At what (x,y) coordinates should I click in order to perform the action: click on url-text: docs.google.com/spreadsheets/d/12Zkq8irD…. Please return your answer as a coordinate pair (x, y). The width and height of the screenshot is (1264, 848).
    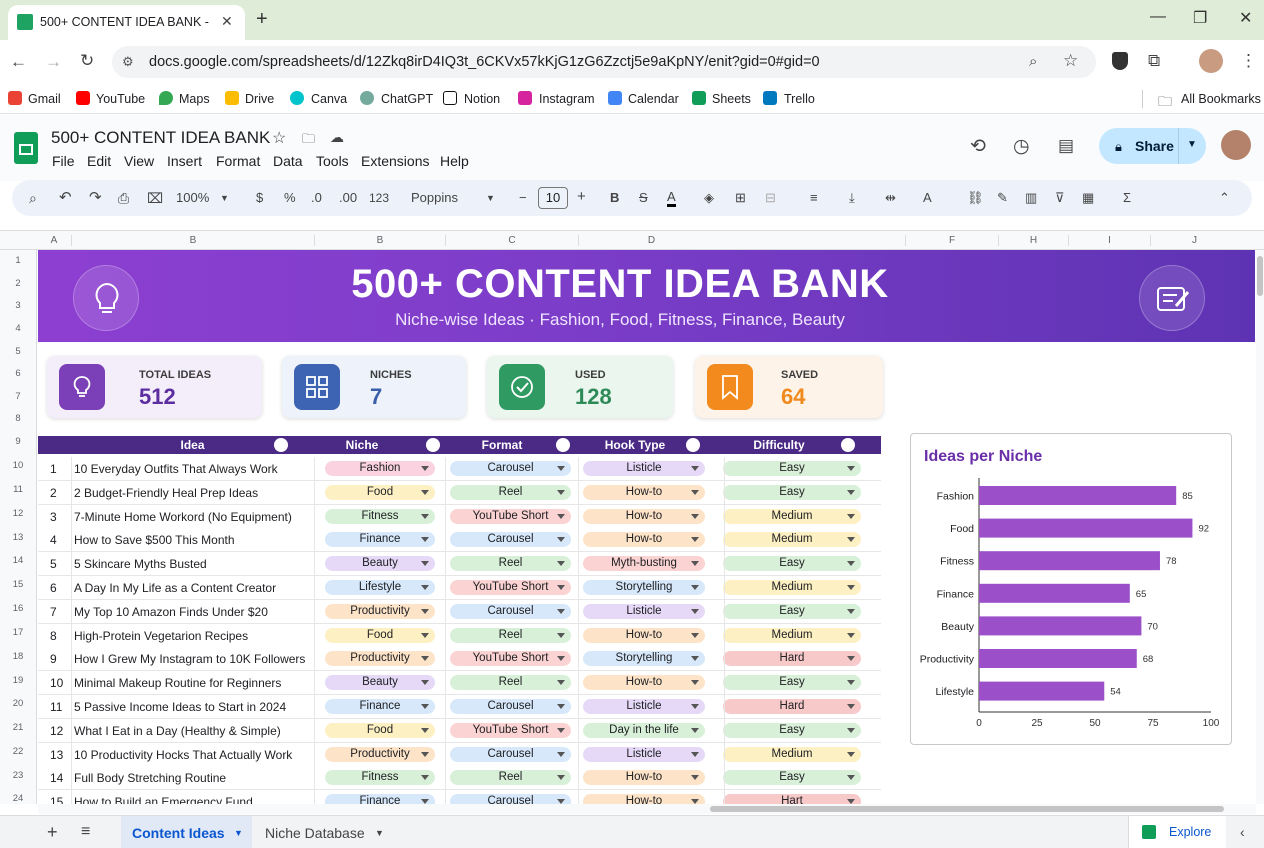
    Looking at the image, I should click on (484, 62).